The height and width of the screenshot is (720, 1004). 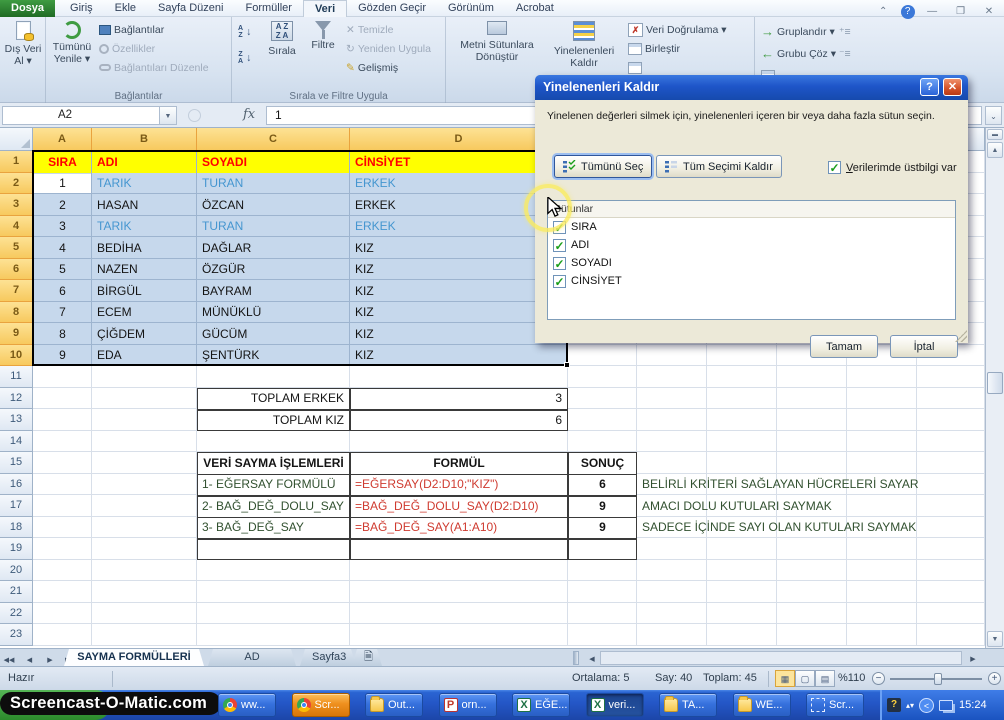 What do you see at coordinates (16, 291) in the screenshot?
I see `row-header-7: 7` at bounding box center [16, 291].